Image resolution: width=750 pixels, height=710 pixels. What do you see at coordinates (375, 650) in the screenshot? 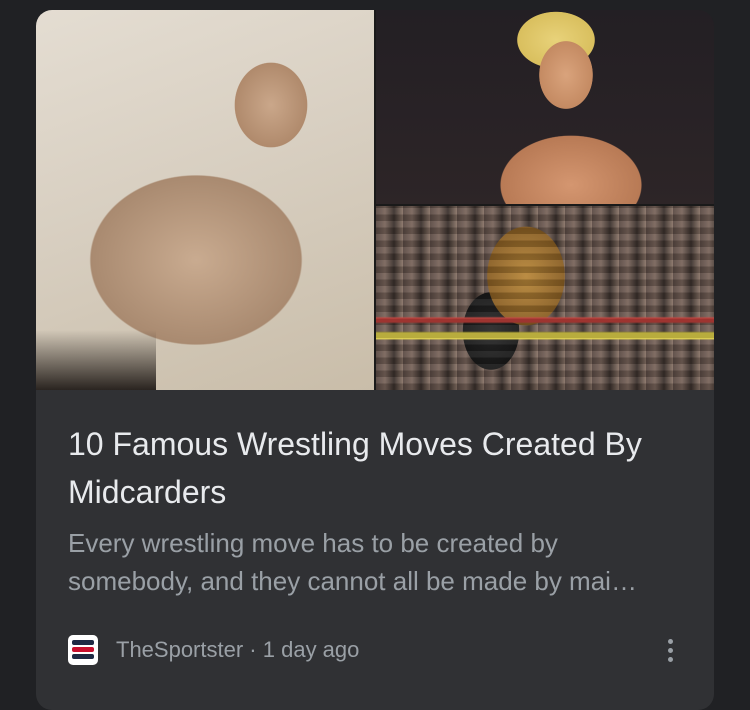
I see `article-footer: TheSportster · 1 day ago` at bounding box center [375, 650].